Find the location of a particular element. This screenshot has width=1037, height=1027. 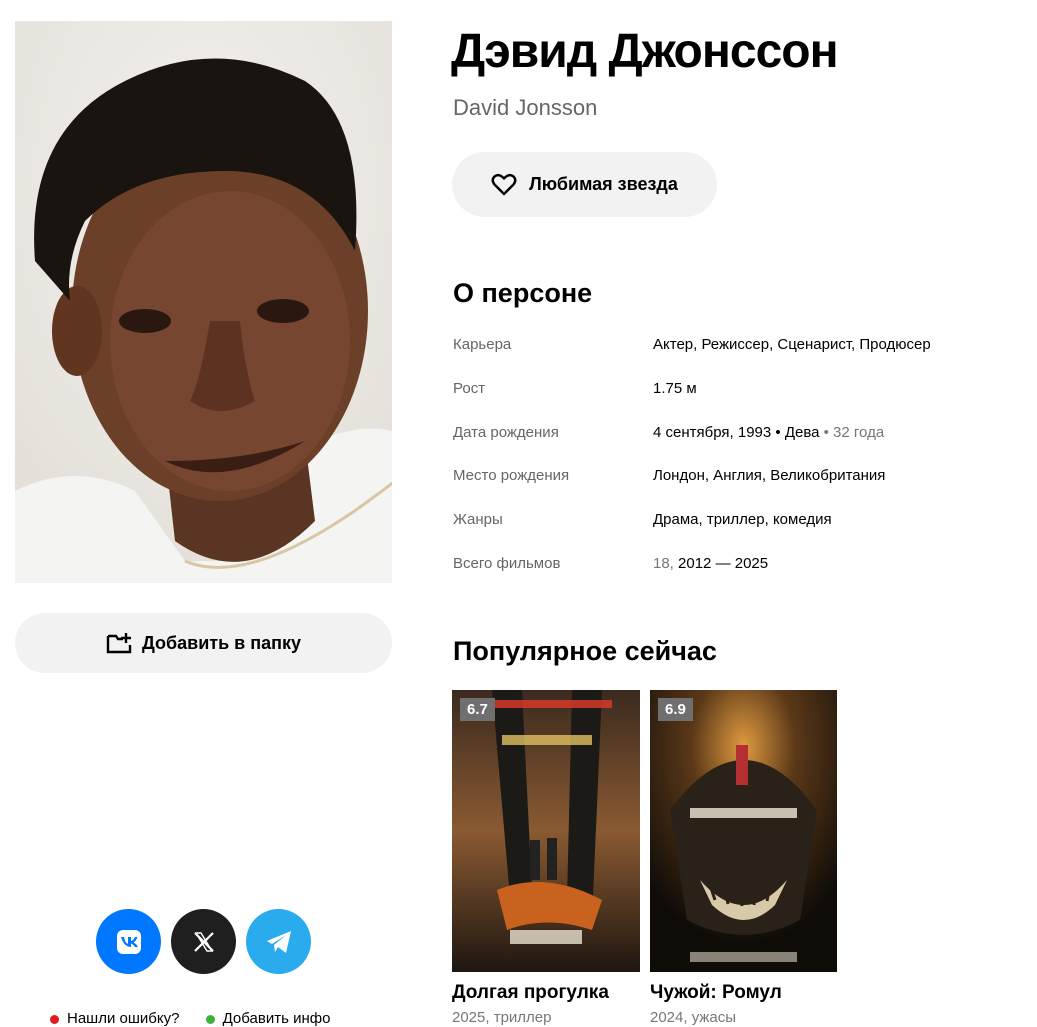

info-label: Место рождения is located at coordinates (511, 475).